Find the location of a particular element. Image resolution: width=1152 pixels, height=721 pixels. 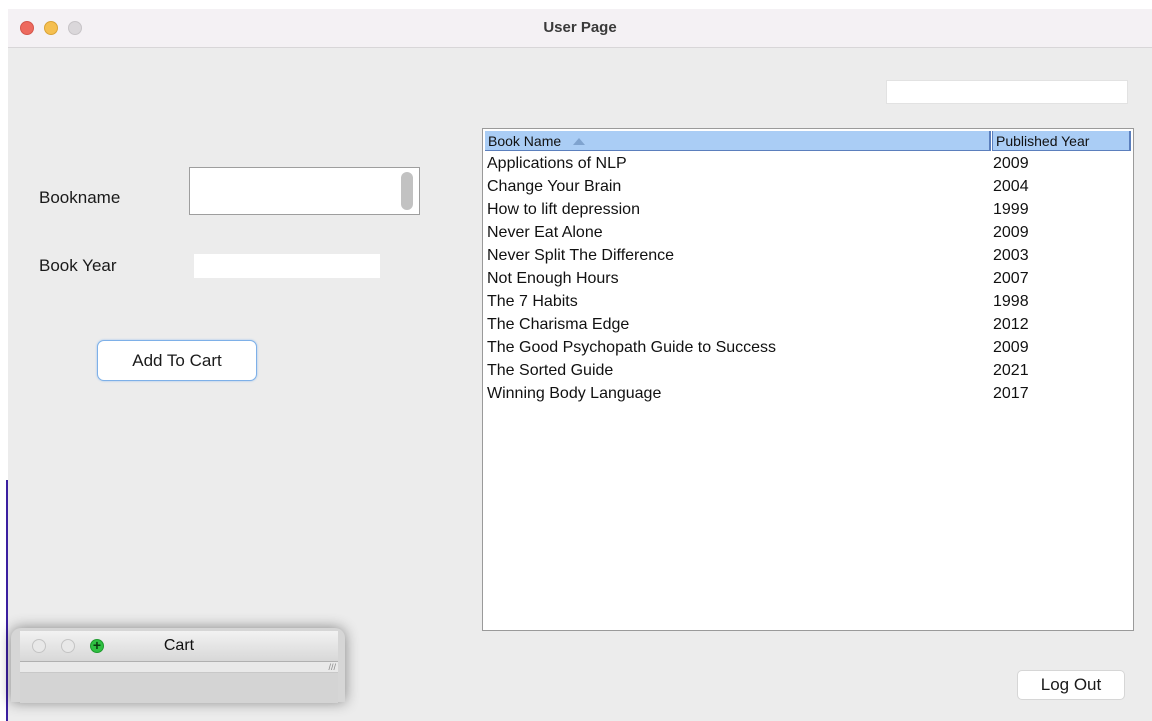

cell-published-year: 2017 is located at coordinates (1011, 393).